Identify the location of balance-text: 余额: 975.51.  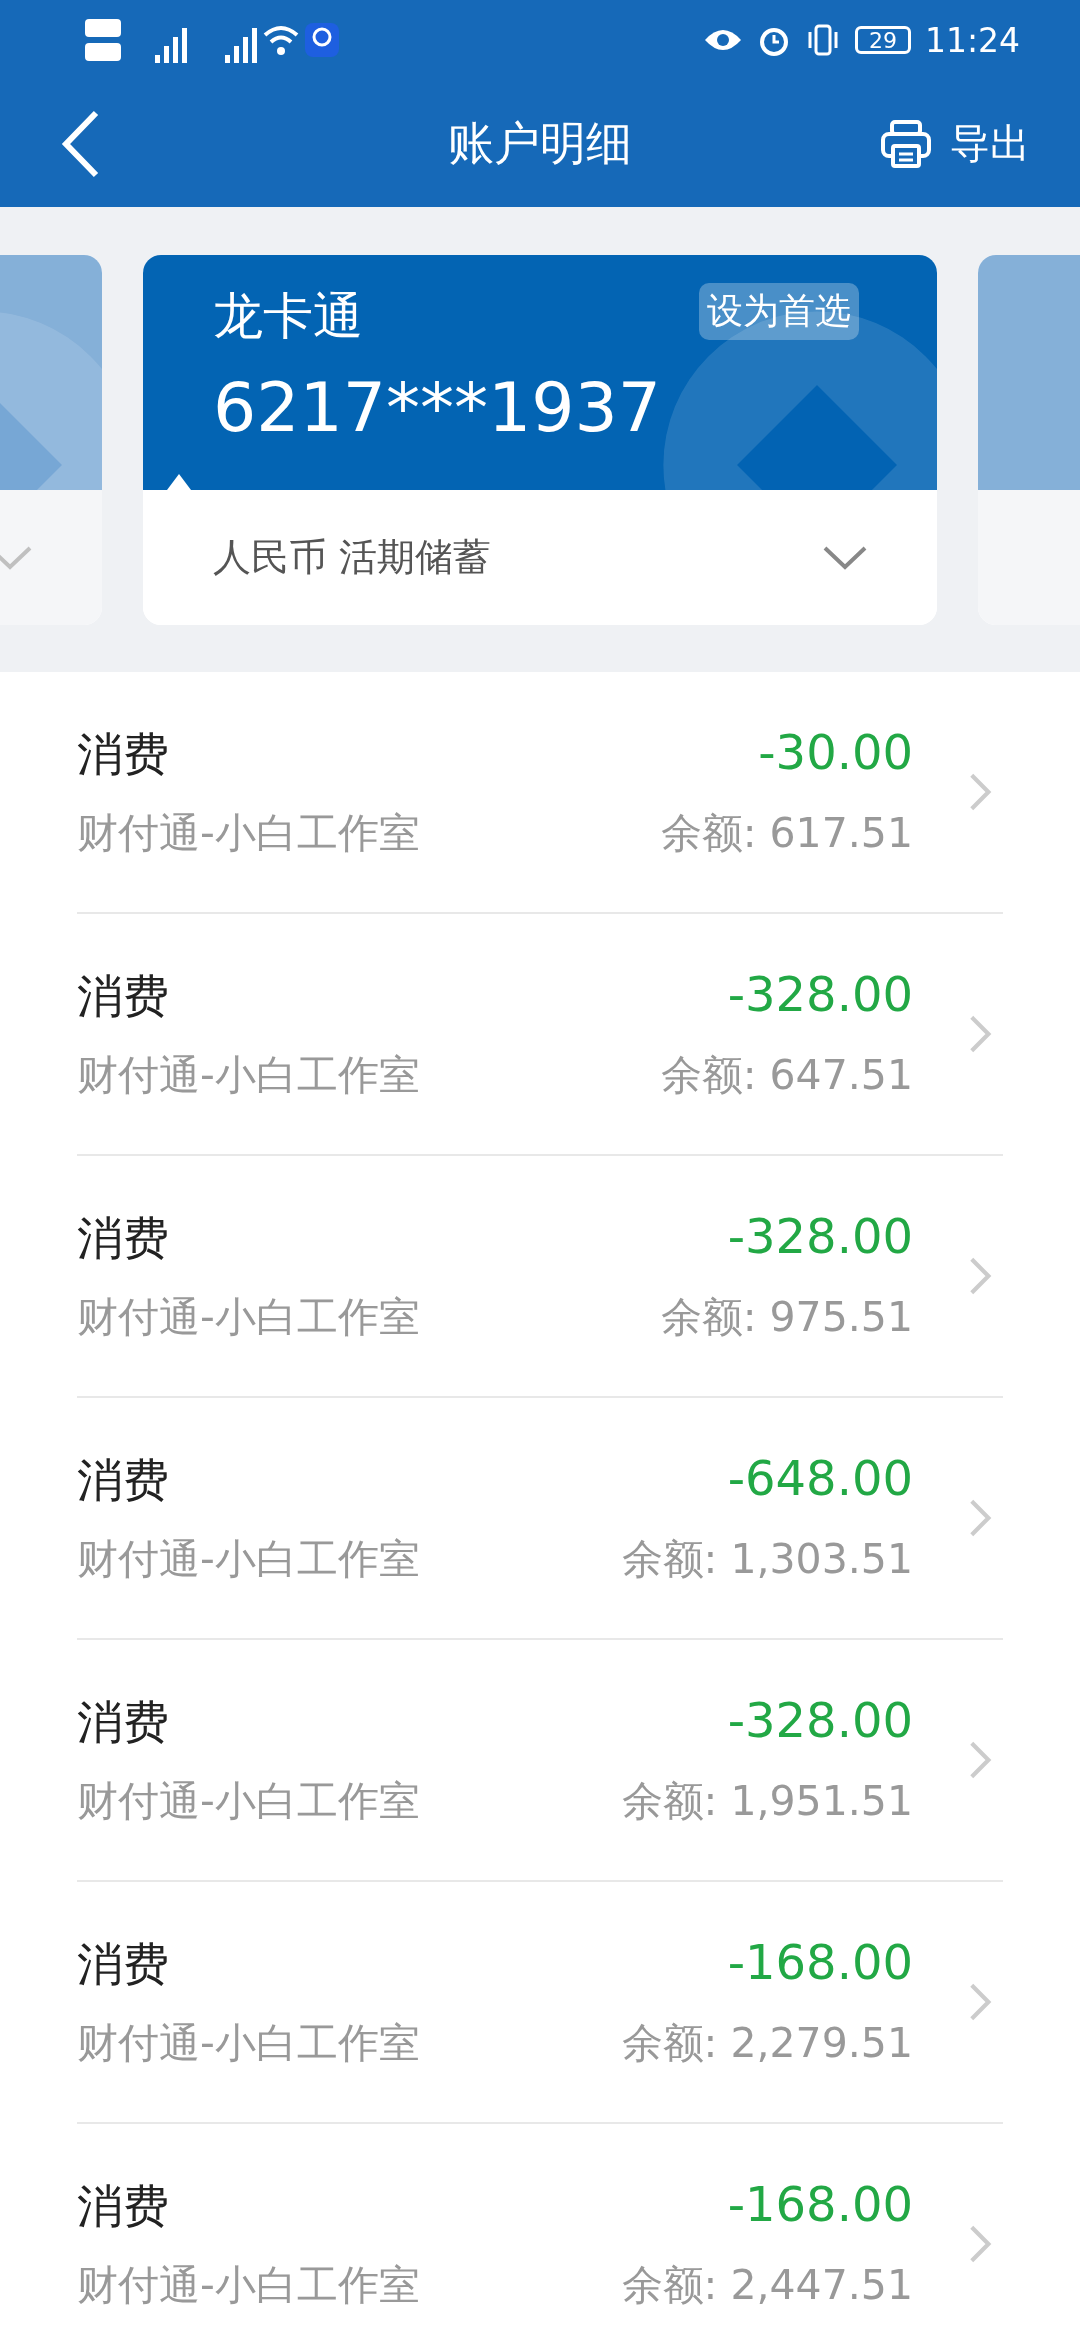
(786, 1317).